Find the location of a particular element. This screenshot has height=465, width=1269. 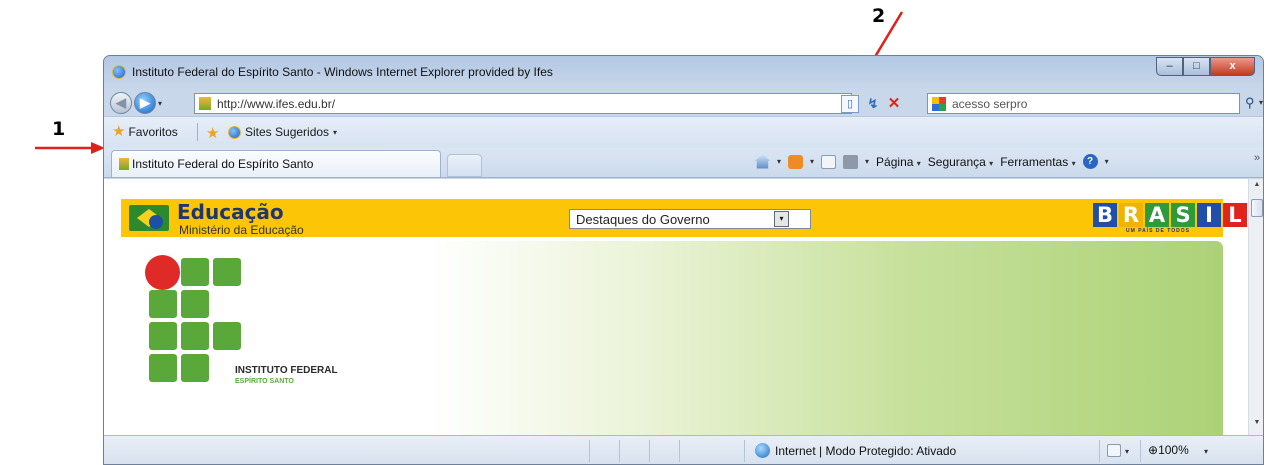

suggested-sites-button: Sites Sugeridos ▾ is located at coordinates (282, 132).